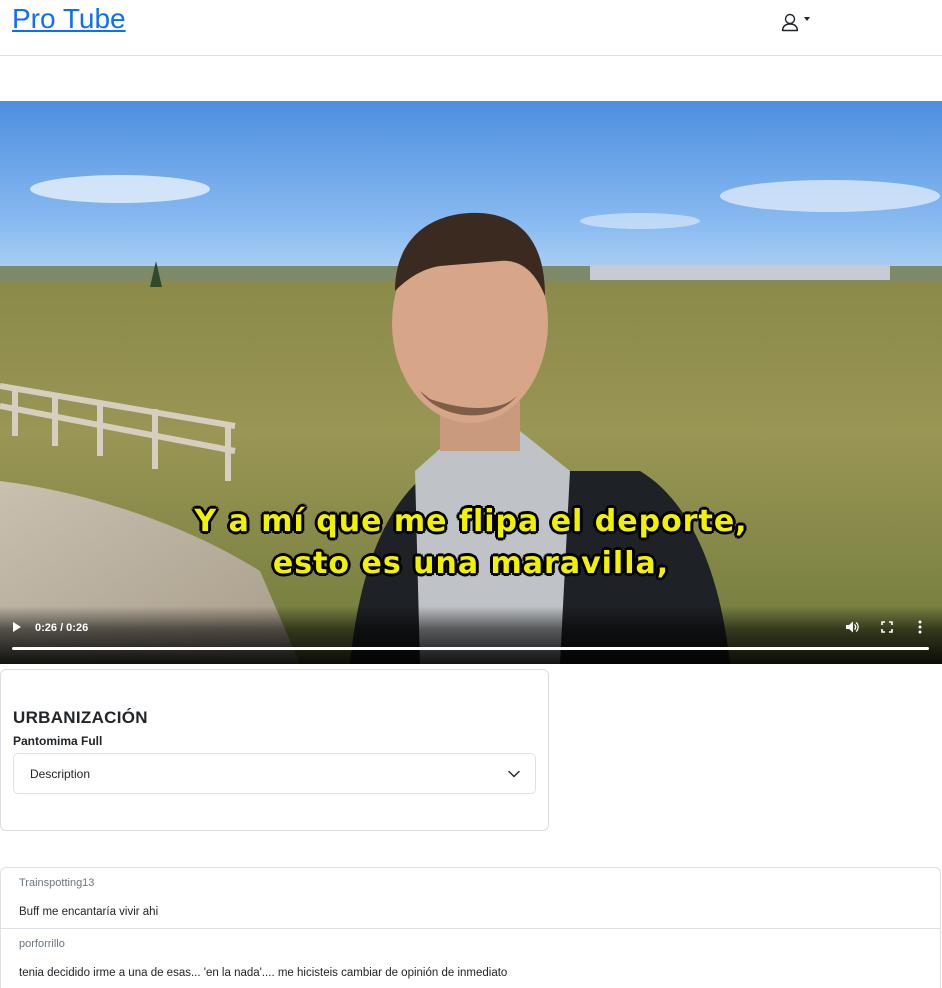 The height and width of the screenshot is (988, 942). Describe the element at coordinates (17, 627) in the screenshot. I see `play-icon` at that location.